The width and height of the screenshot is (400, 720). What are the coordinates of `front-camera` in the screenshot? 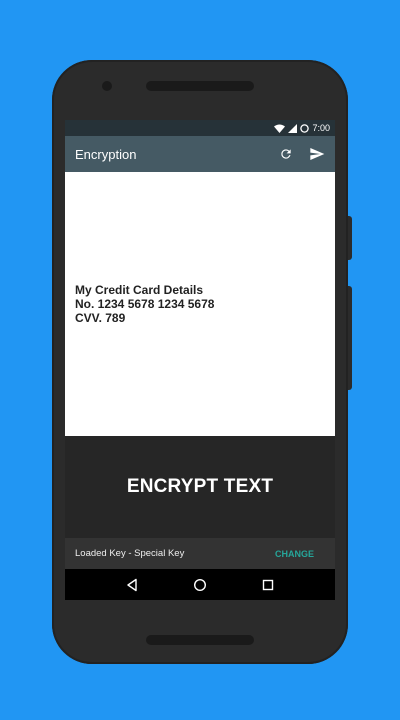 It's located at (107, 86).